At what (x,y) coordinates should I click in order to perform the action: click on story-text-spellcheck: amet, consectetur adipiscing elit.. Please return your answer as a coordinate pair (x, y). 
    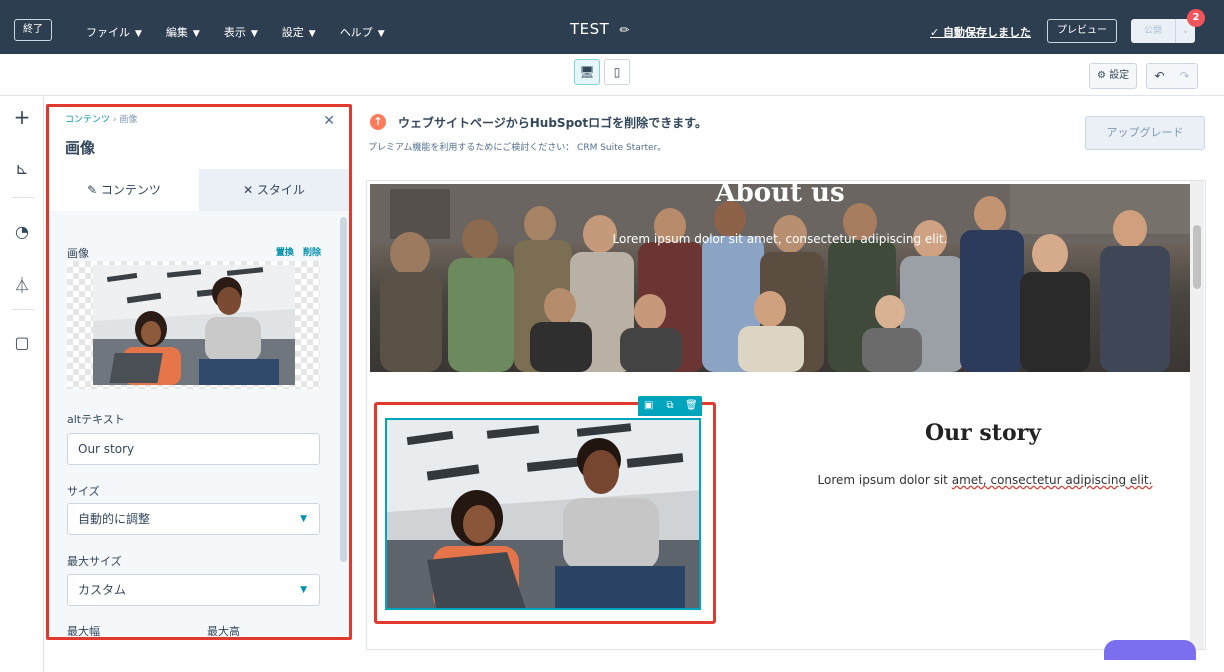
    Looking at the image, I should click on (1052, 480).